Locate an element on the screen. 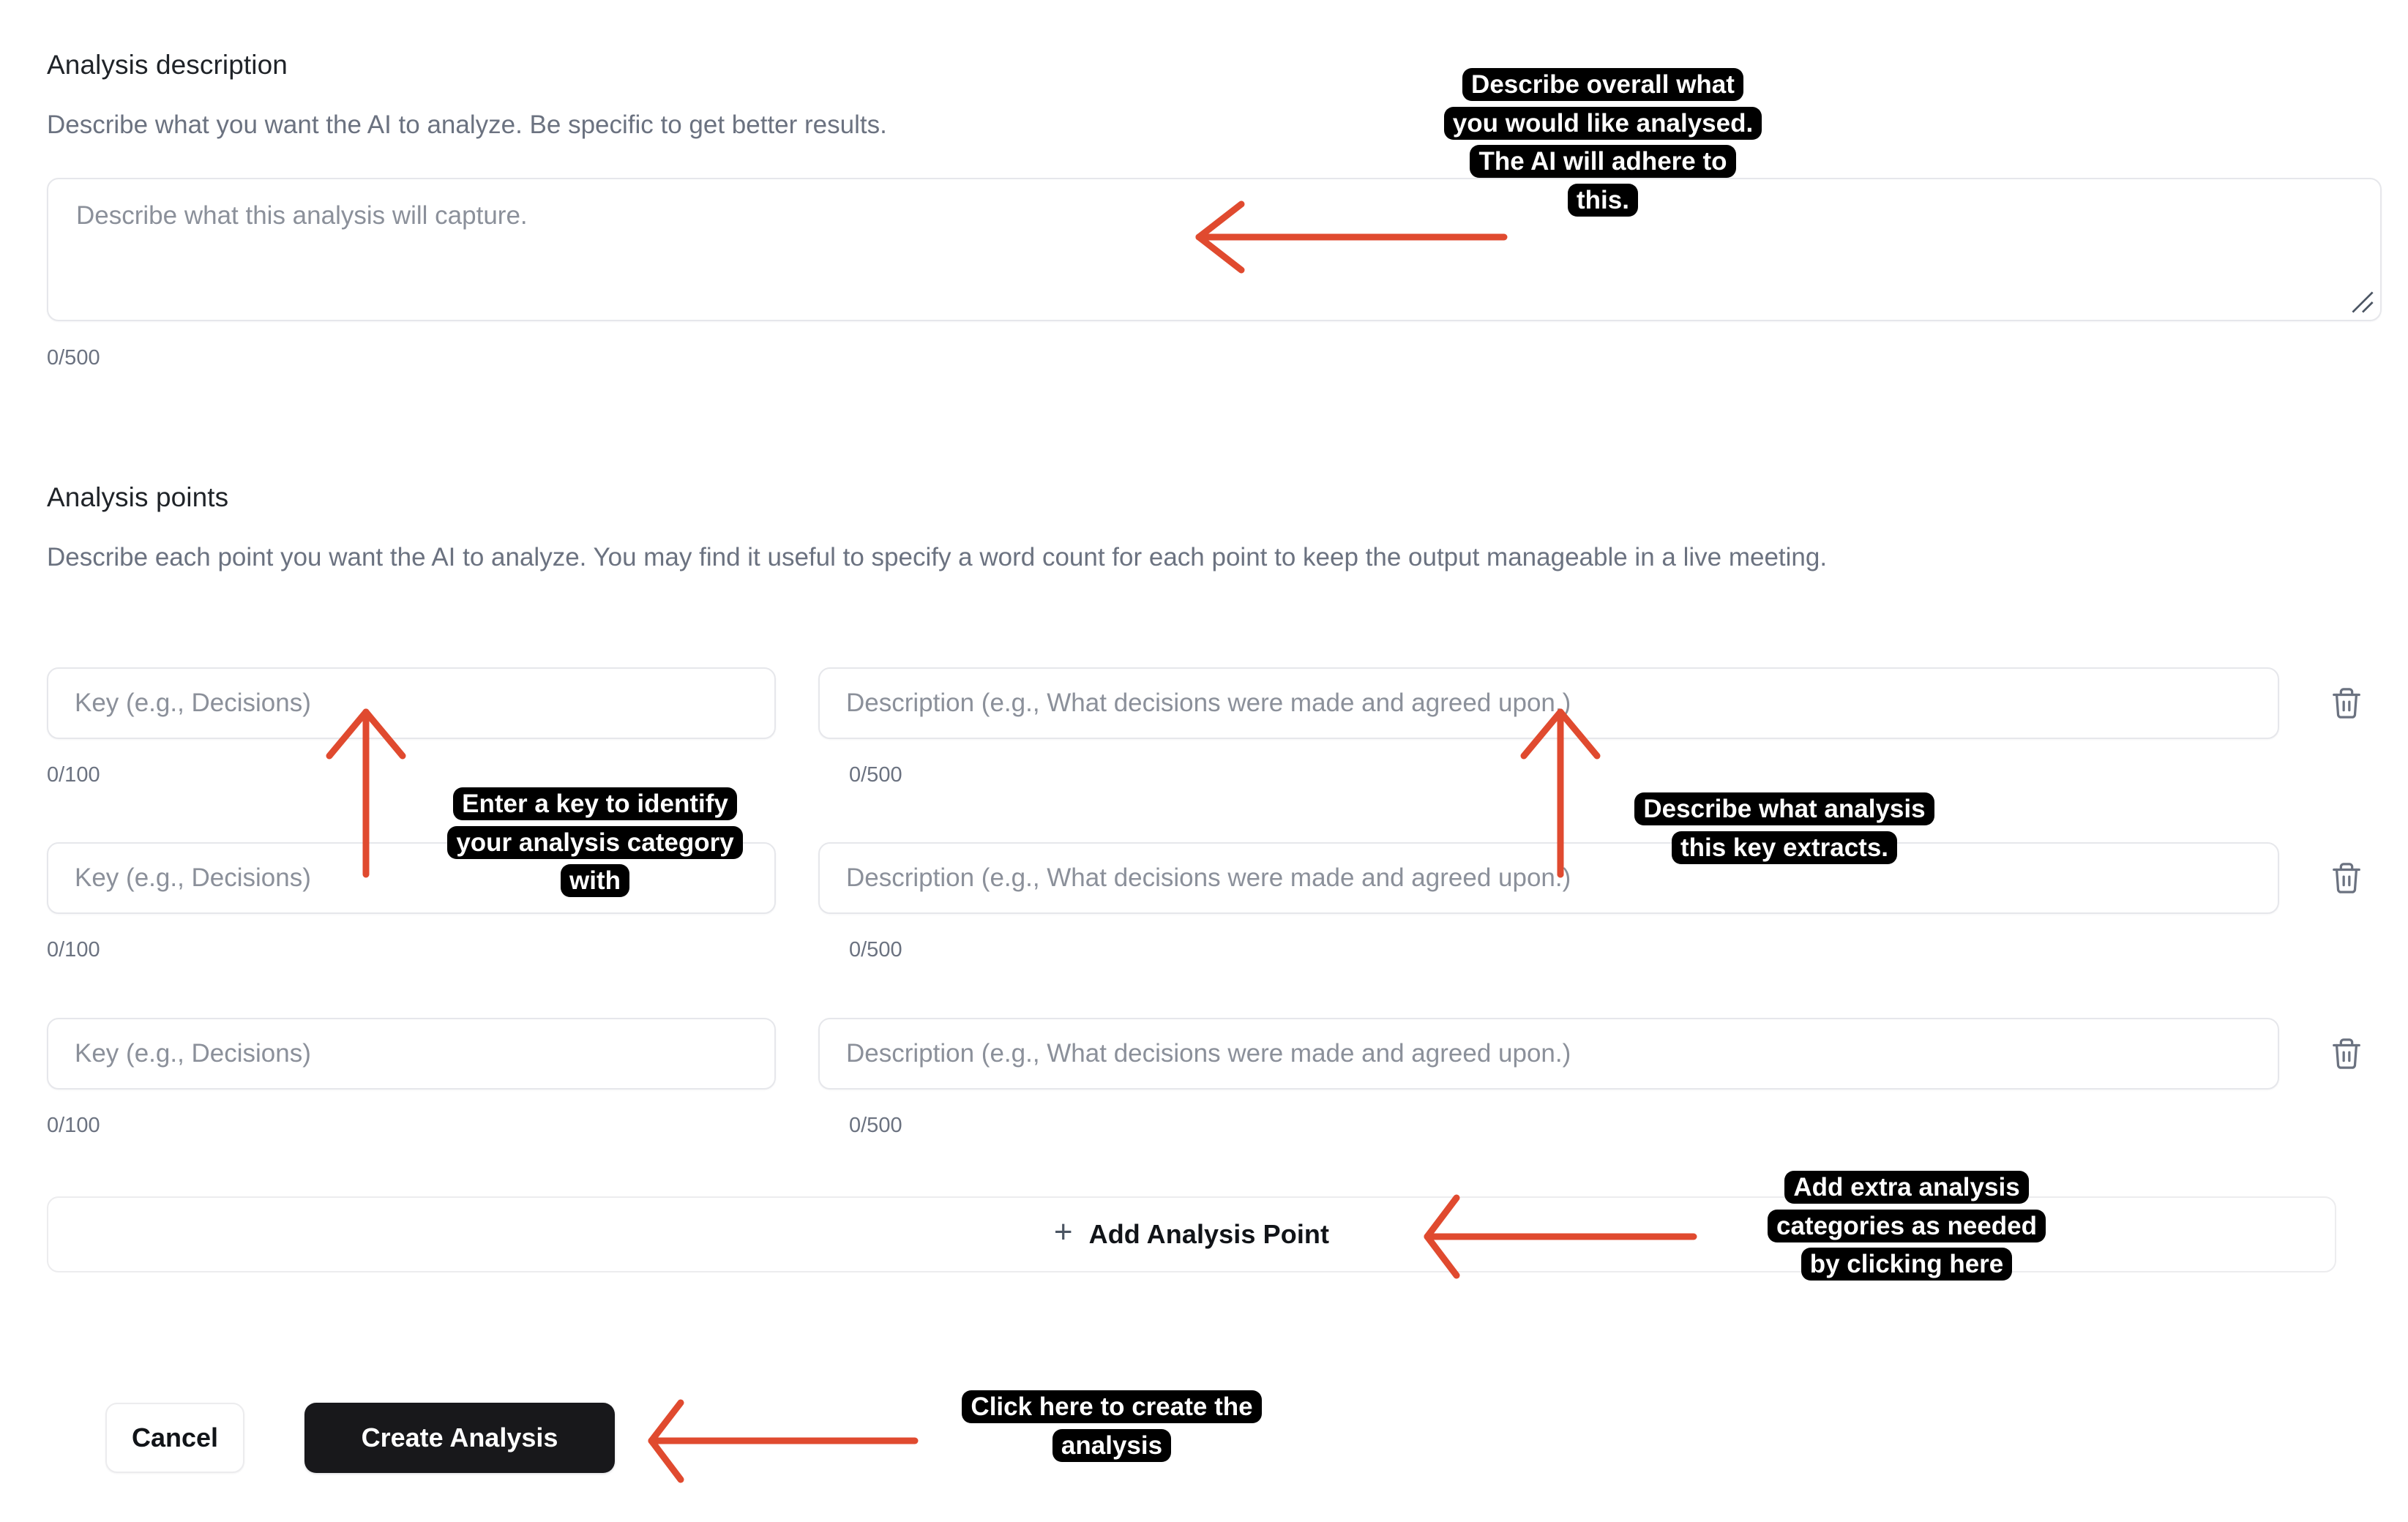 The height and width of the screenshot is (1522, 2408). add-analysis-point-button: + Add Analysis Point is located at coordinates (1191, 1234).